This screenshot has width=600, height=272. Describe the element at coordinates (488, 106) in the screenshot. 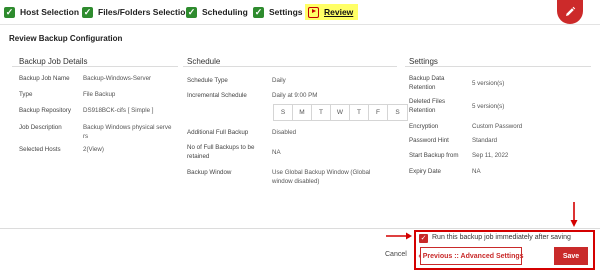

I see `deleted-files-retention-value: 5 version(s)` at that location.